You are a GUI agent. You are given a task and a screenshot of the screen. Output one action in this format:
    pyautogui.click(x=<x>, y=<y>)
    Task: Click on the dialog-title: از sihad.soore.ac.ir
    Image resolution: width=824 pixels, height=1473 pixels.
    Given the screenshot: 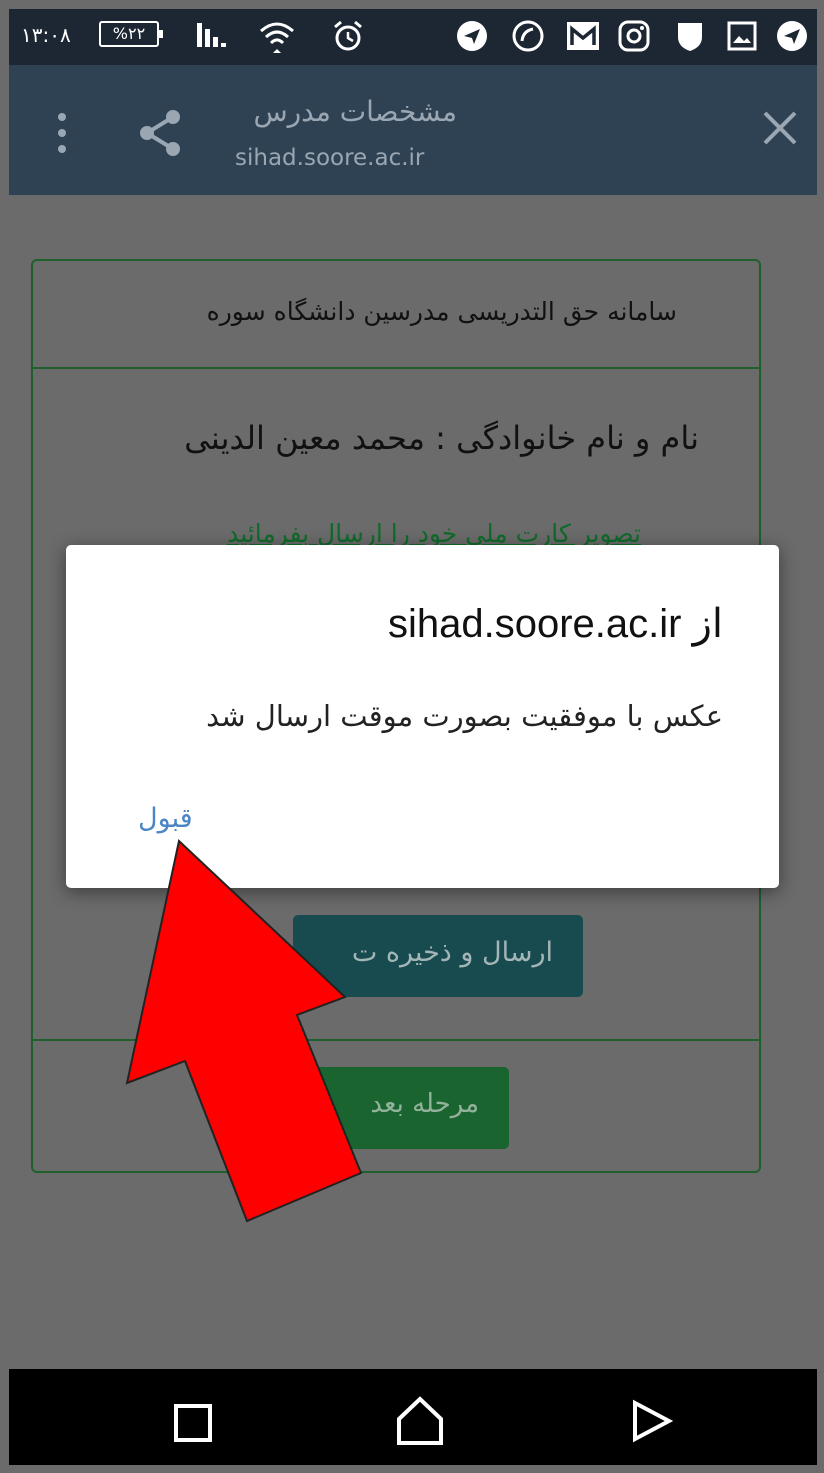 What is the action you would take?
    pyautogui.click(x=555, y=624)
    